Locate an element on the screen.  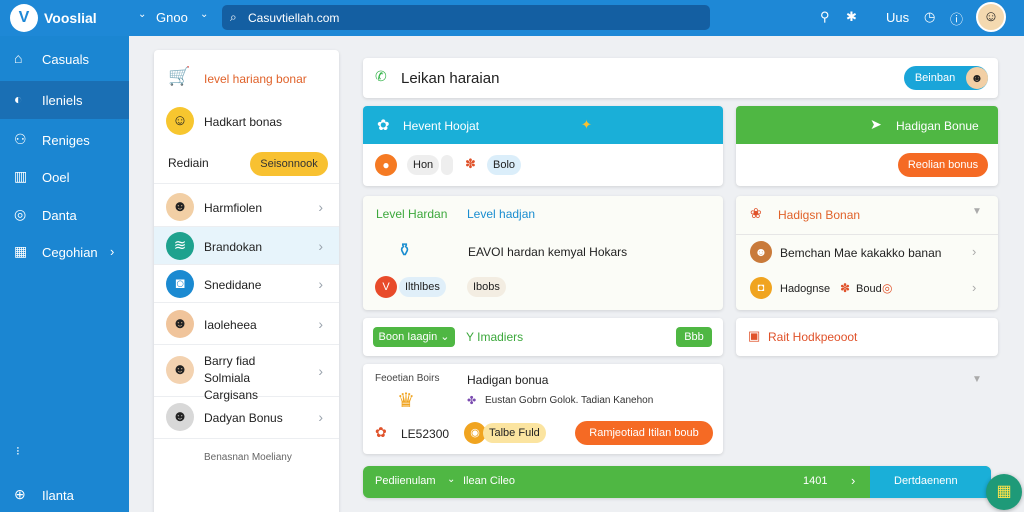
level-chip: Ilthlbes is located at coordinates (422, 287).